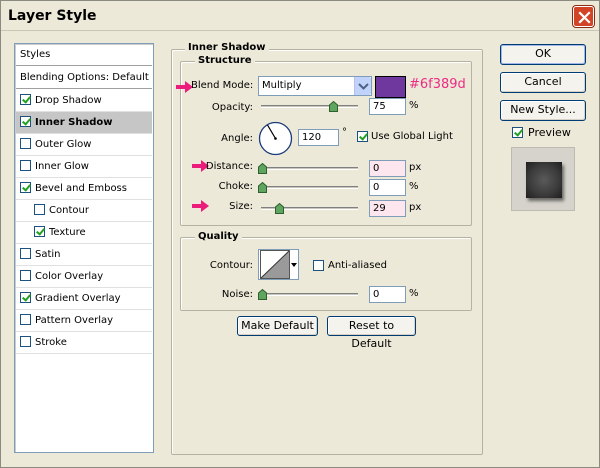 The width and height of the screenshot is (600, 468). What do you see at coordinates (225, 60) in the screenshot?
I see `structure-title: Structure` at bounding box center [225, 60].